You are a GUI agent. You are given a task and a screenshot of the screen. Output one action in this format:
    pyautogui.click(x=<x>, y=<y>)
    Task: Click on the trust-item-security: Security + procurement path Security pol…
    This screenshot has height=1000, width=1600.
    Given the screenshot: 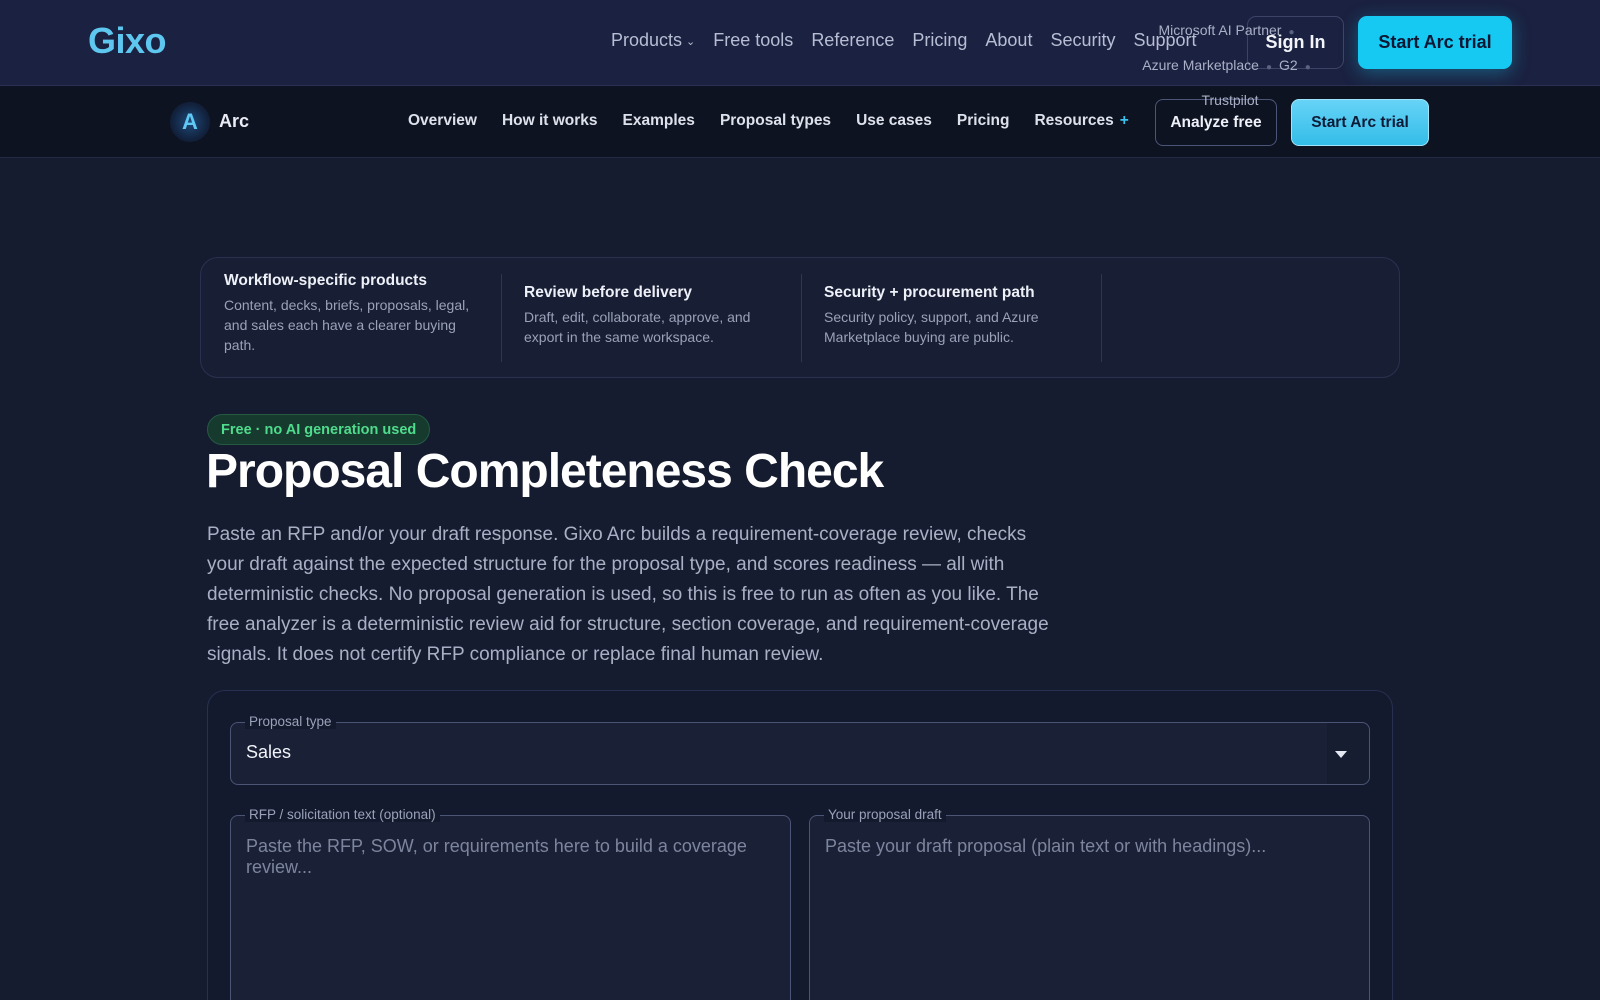 What is the action you would take?
    pyautogui.click(x=954, y=315)
    